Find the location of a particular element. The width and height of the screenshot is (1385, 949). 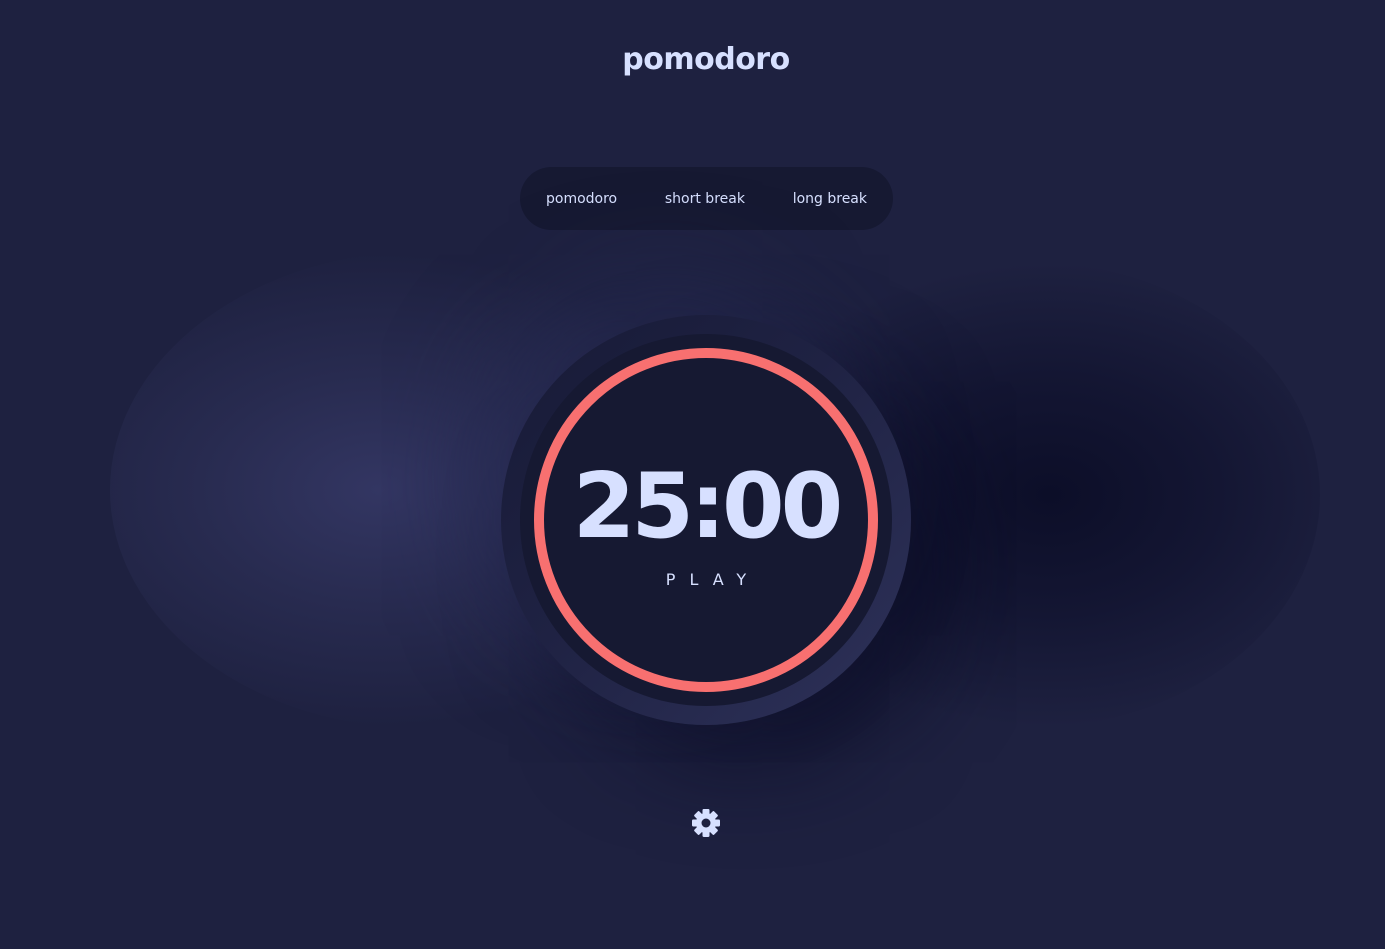

app-title: pomodoro is located at coordinates (706, 59).